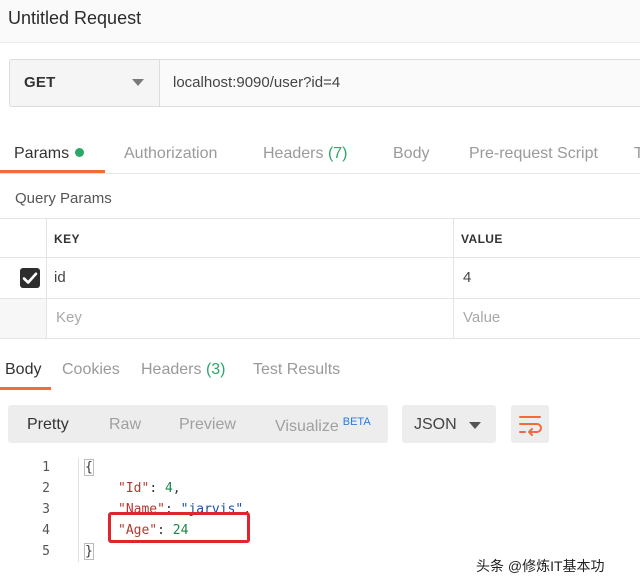 Image resolution: width=640 pixels, height=588 pixels. What do you see at coordinates (46, 551) in the screenshot?
I see `line-number: 5` at bounding box center [46, 551].